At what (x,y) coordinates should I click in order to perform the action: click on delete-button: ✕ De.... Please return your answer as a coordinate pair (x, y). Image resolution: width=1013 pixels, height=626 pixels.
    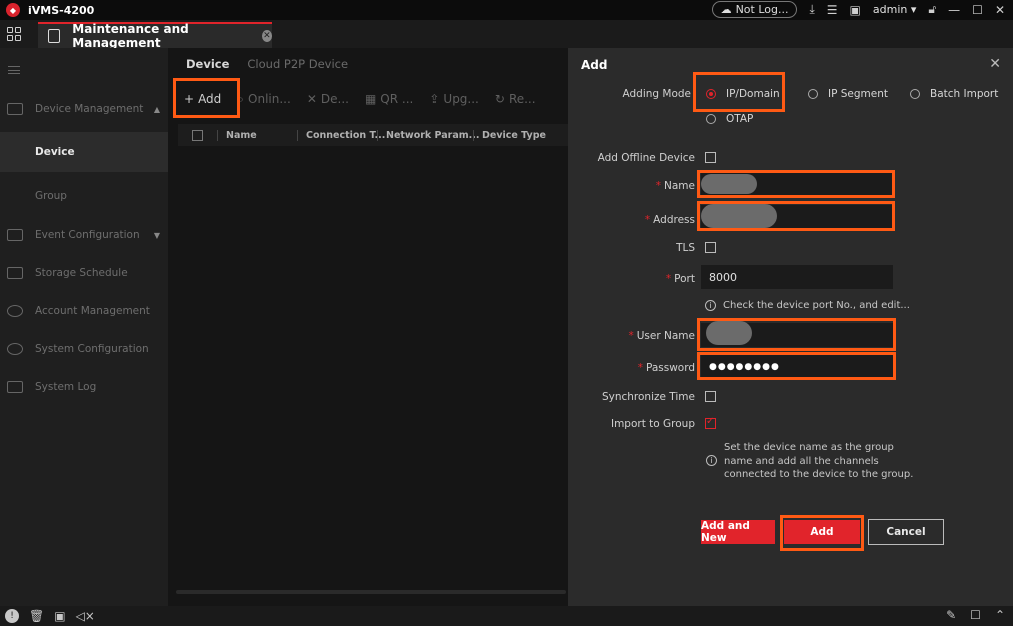
    Looking at the image, I should click on (328, 99).